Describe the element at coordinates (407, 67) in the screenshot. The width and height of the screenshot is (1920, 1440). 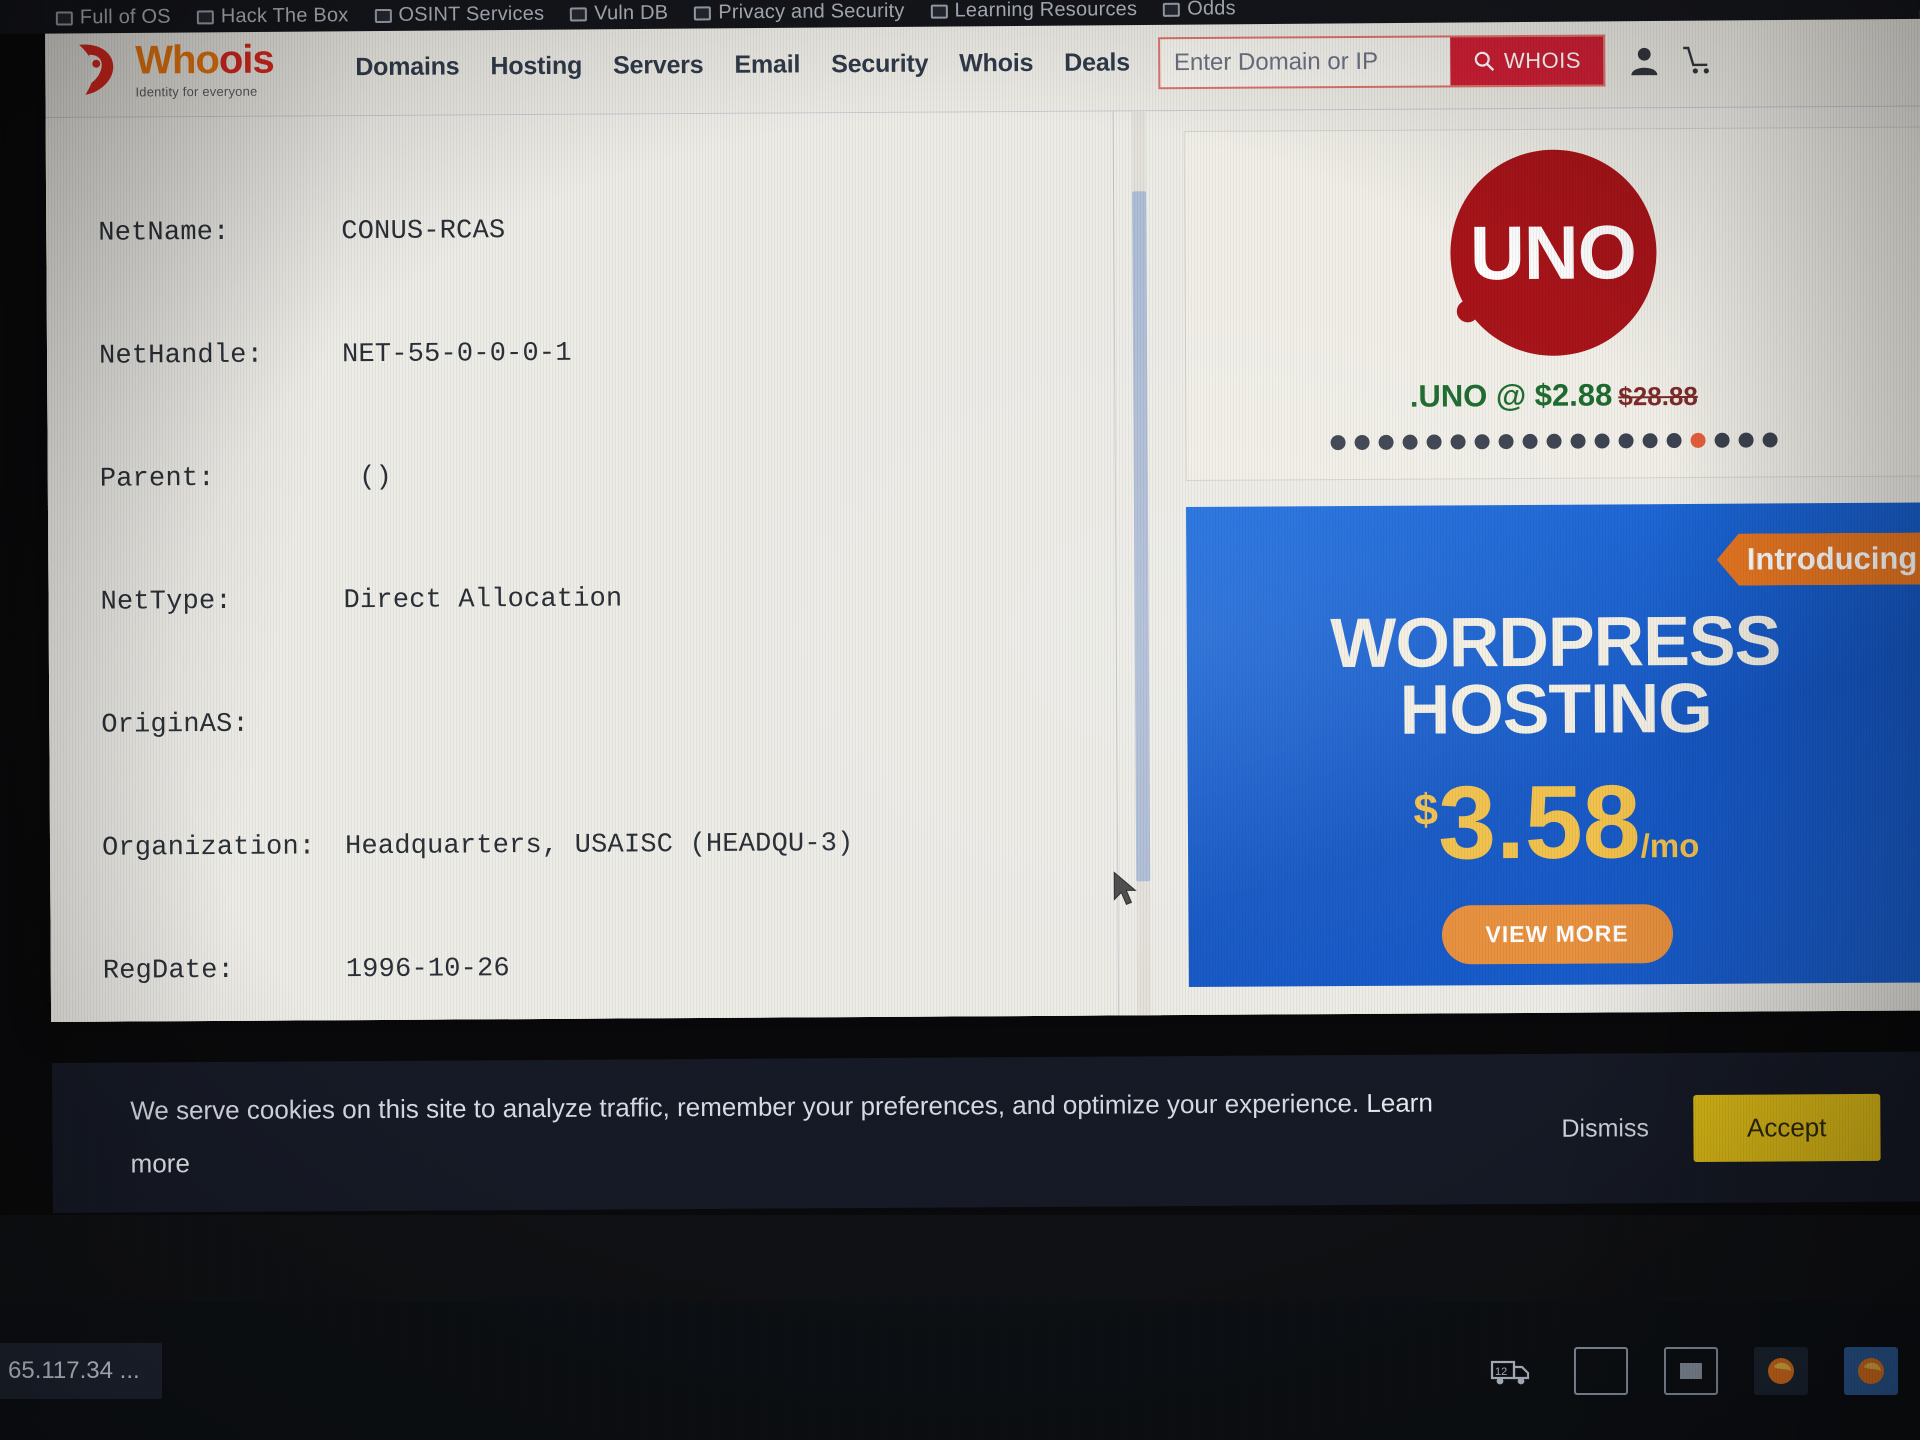
I see `nav-domains: Domains` at that location.